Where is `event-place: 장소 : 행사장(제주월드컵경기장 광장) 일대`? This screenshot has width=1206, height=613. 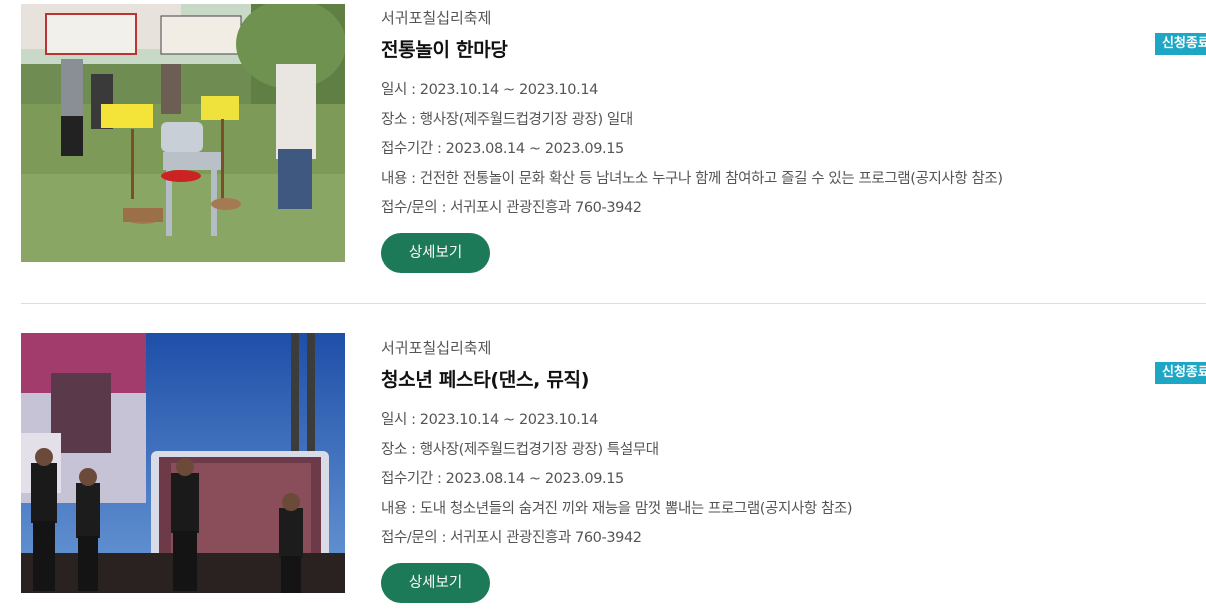
event-place: 장소 : 행사장(제주월드컵경기장 광장) 일대 is located at coordinates (507, 119).